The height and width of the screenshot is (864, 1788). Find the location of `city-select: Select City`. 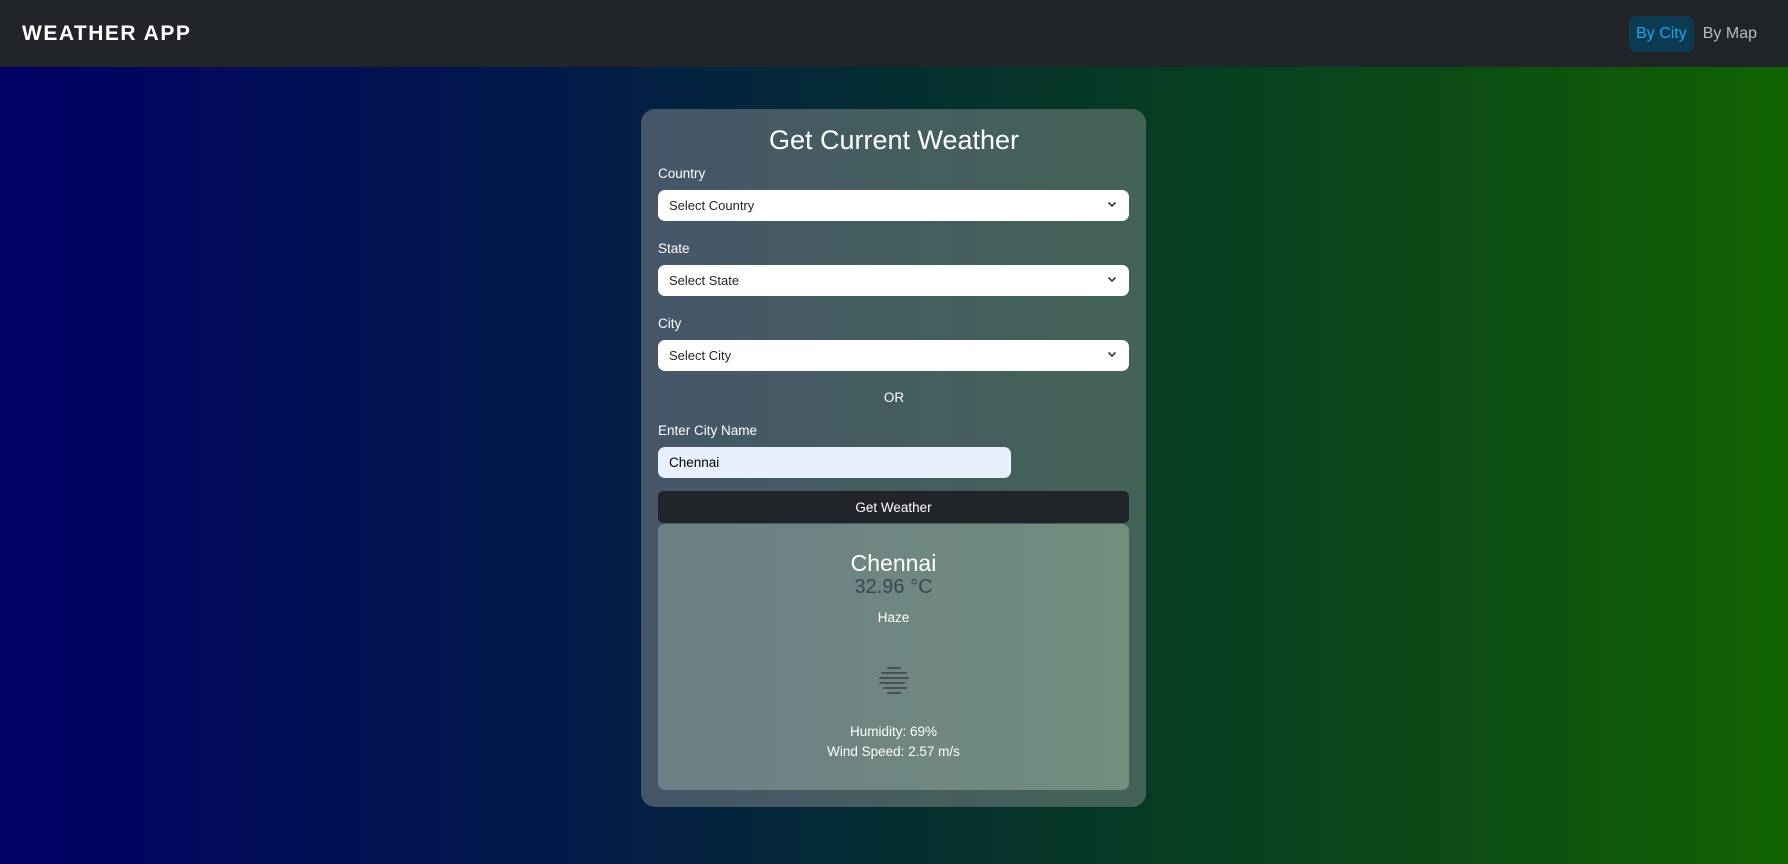

city-select: Select City is located at coordinates (893, 355).